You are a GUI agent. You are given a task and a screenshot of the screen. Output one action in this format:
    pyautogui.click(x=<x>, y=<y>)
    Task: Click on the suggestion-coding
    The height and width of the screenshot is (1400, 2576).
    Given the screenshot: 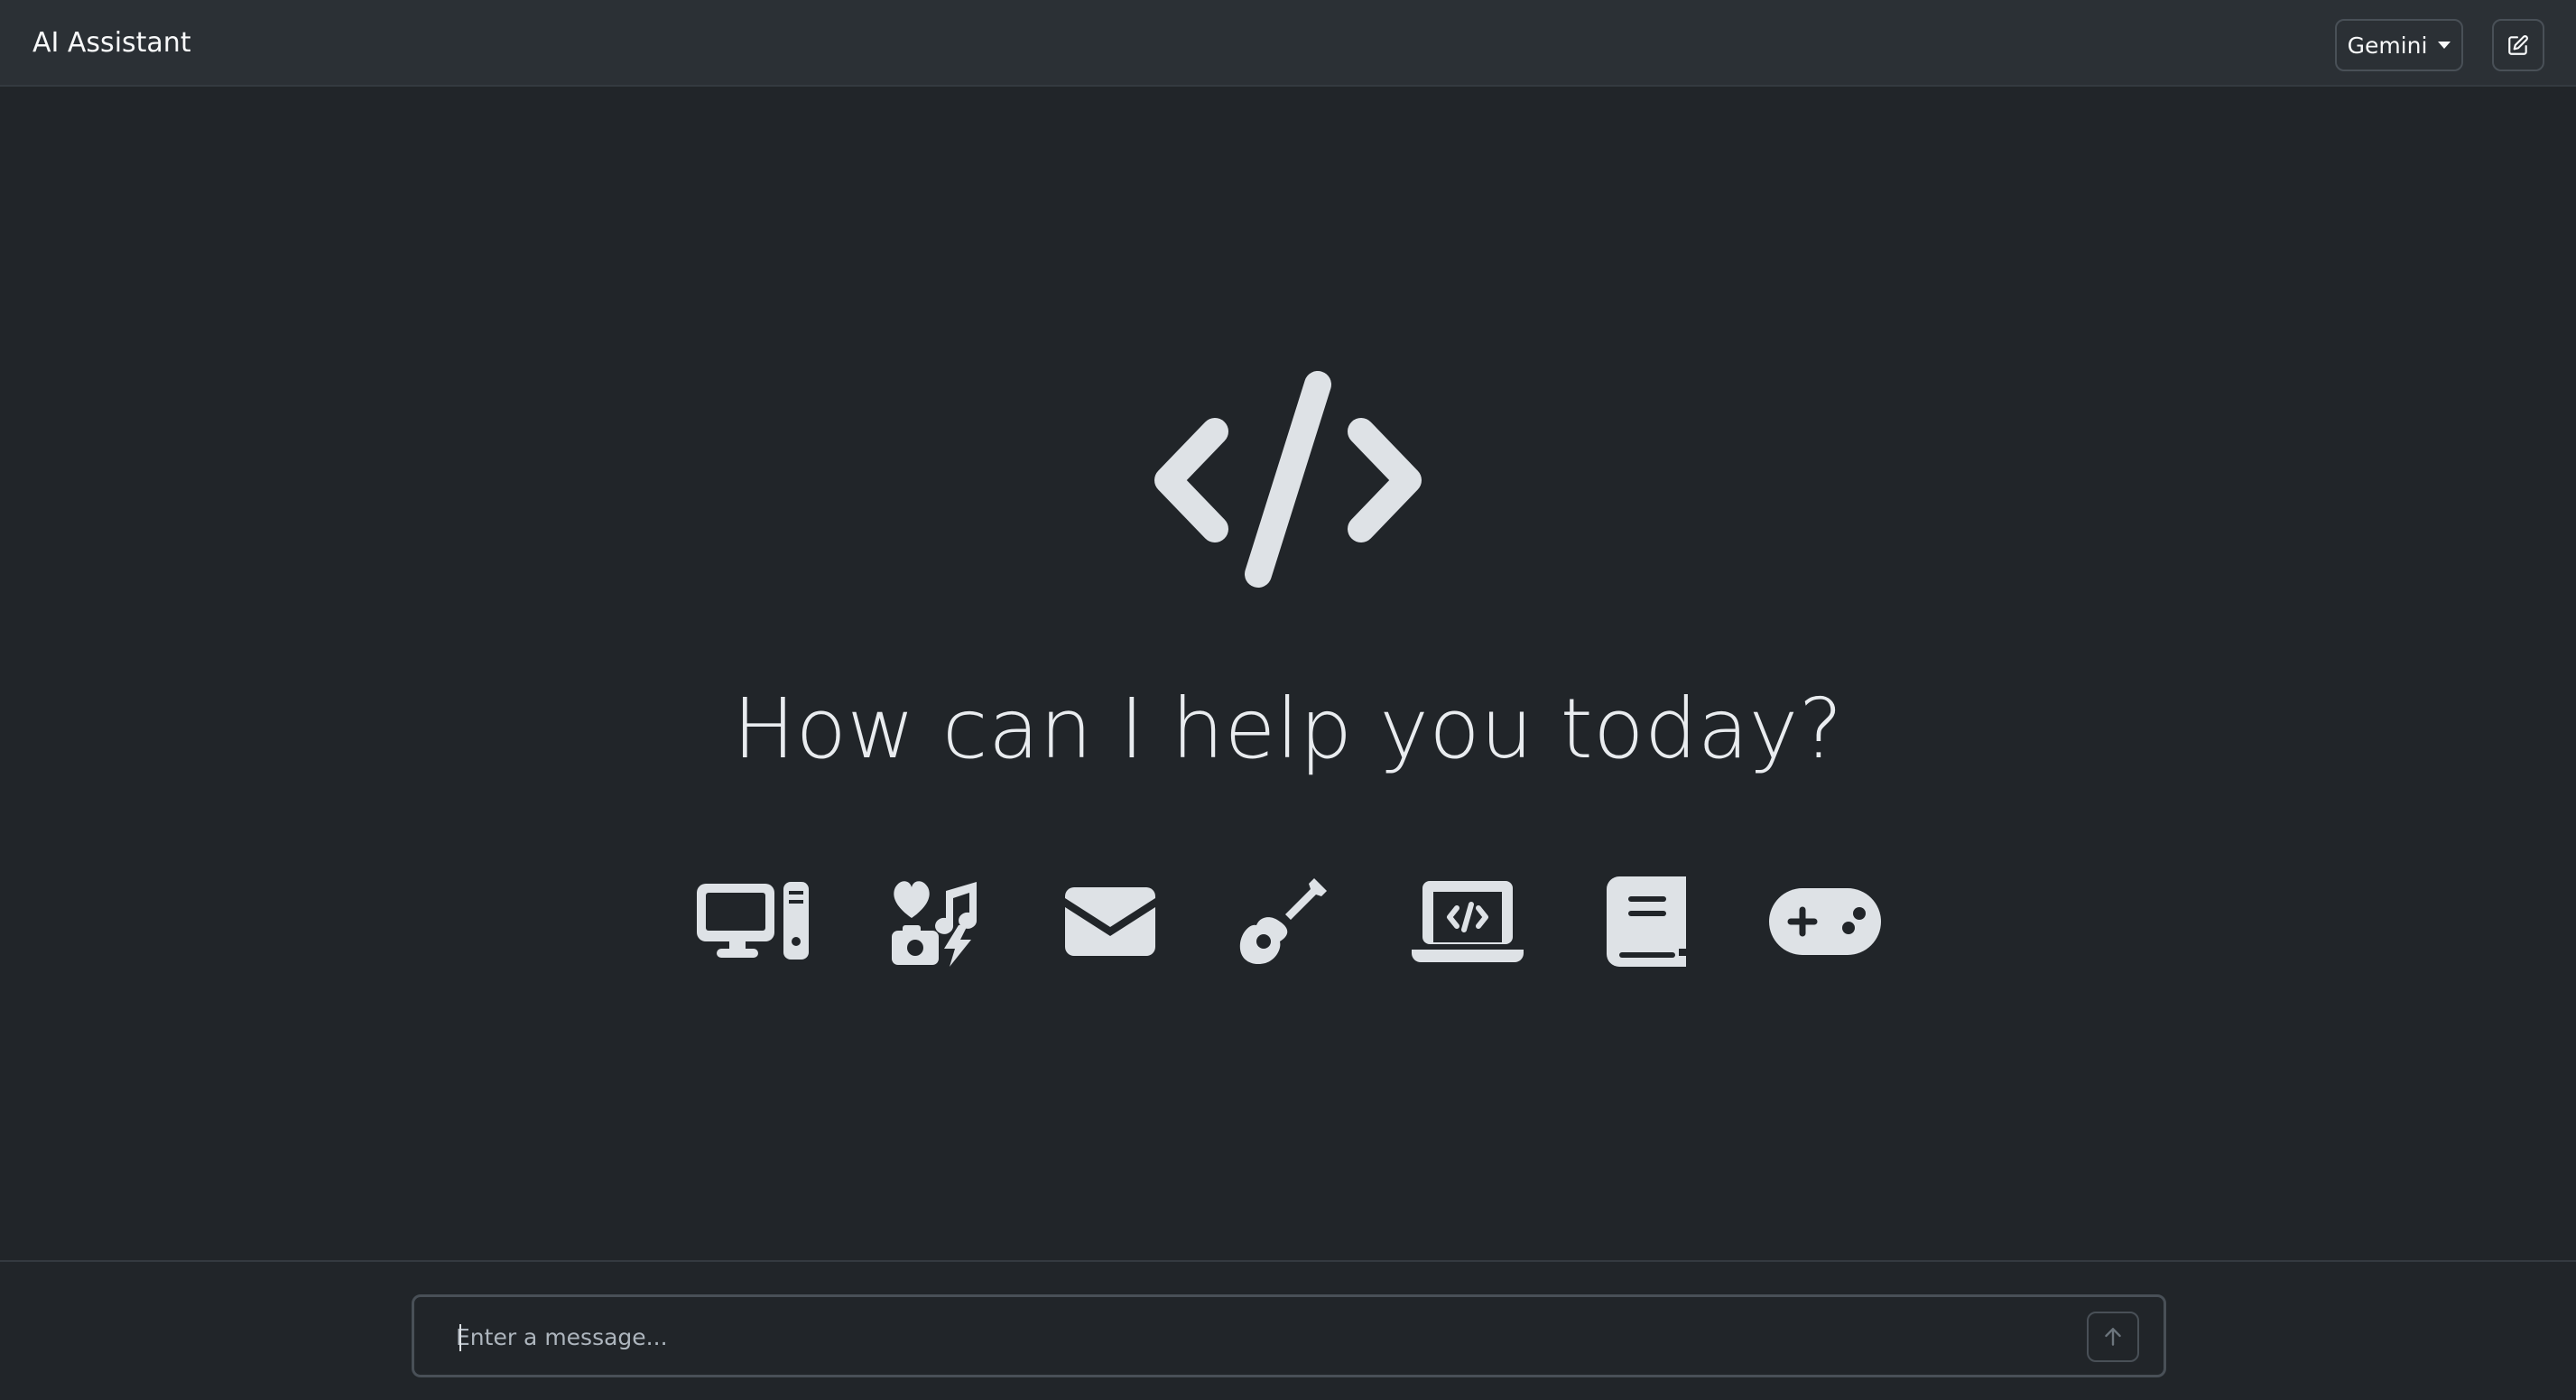 What is the action you would take?
    pyautogui.click(x=1468, y=921)
    